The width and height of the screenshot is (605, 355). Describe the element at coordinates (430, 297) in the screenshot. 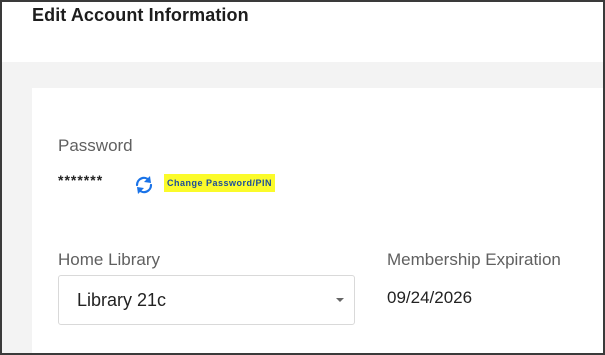

I see `membership-expiration-value: 09/24/2026` at that location.